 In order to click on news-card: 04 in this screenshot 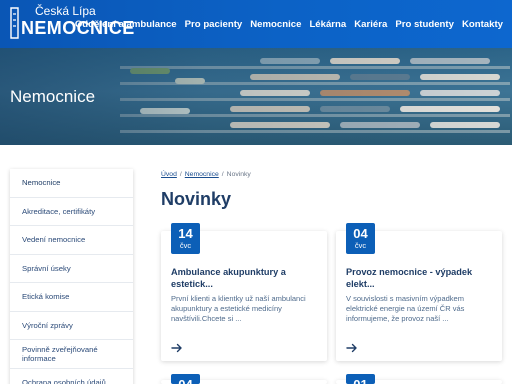, I will do `click(244, 379)`.